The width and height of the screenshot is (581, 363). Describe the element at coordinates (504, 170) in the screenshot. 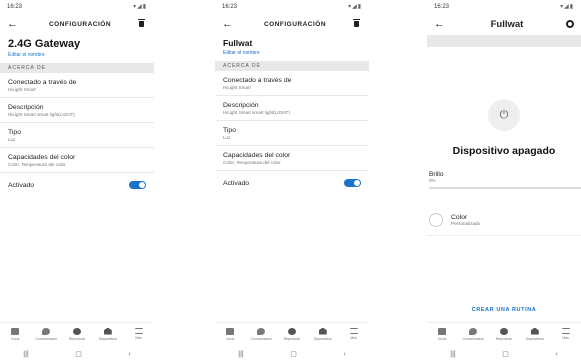

I see `brightness-section: Brillo 0%` at that location.